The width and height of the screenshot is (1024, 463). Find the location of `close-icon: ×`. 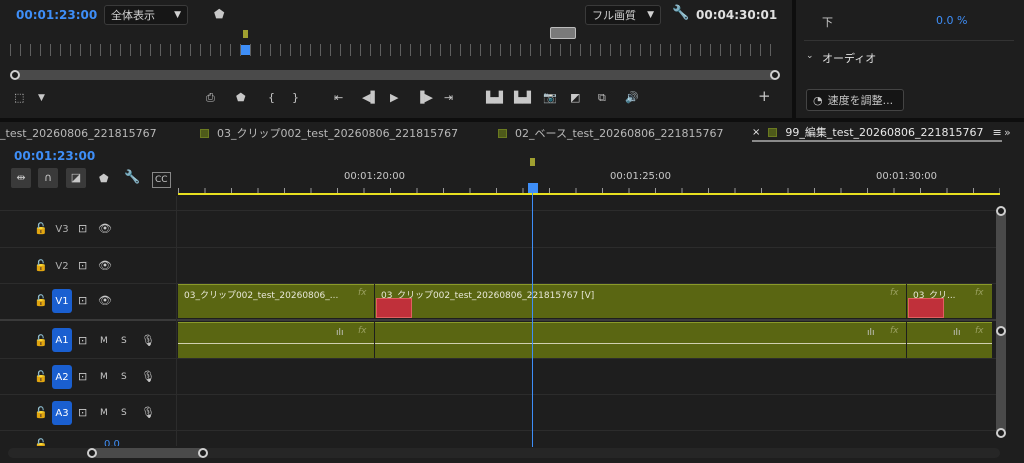

close-icon: × is located at coordinates (756, 132).